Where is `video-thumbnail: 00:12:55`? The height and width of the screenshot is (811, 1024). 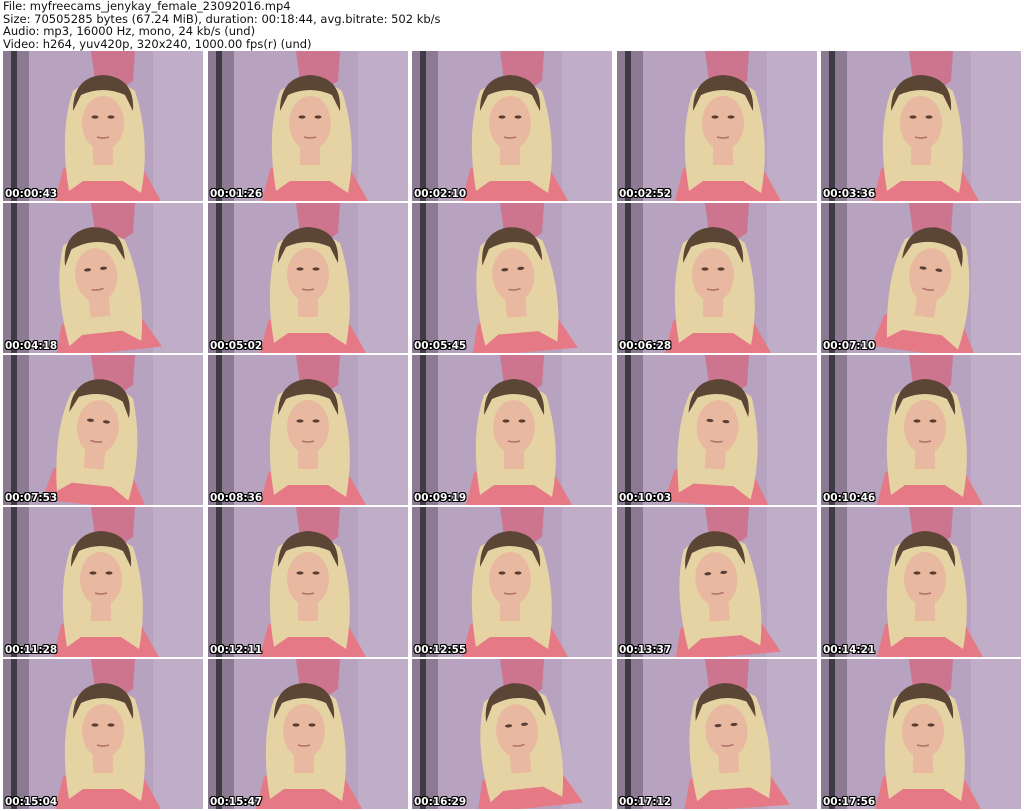 video-thumbnail: 00:12:55 is located at coordinates (512, 582).